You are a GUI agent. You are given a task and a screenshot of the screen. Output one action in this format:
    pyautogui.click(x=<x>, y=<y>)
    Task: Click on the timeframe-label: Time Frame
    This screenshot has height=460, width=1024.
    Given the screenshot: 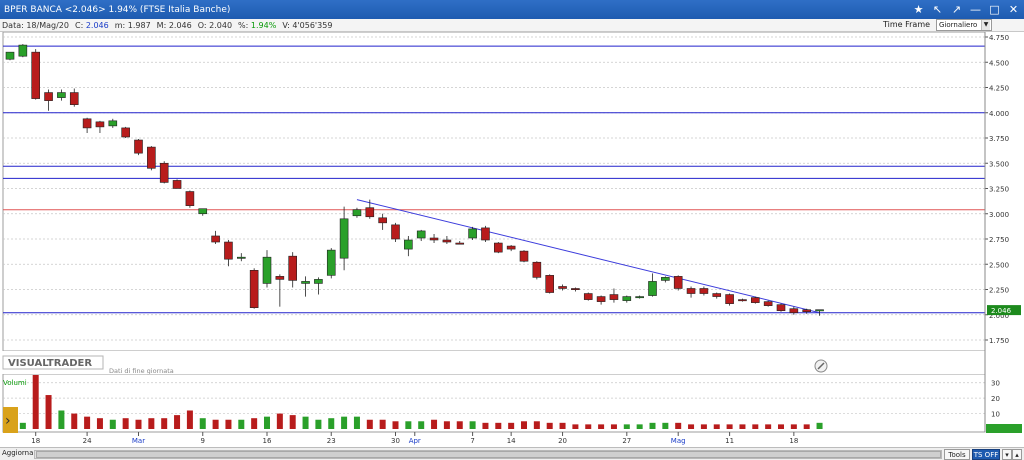 What is the action you would take?
    pyautogui.click(x=907, y=24)
    